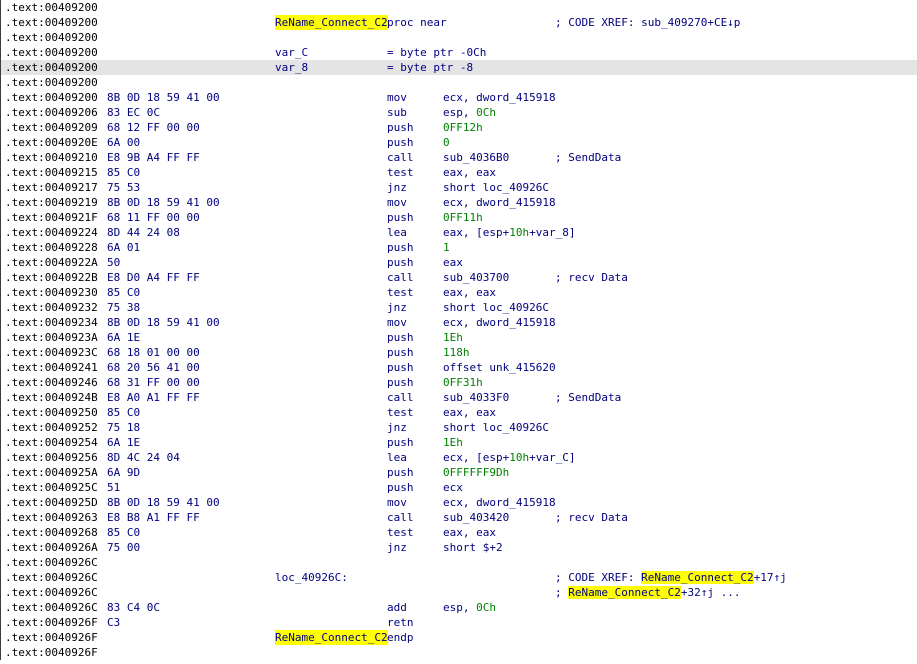  What do you see at coordinates (51, 217) in the screenshot?
I see `address: .text:0040921F` at bounding box center [51, 217].